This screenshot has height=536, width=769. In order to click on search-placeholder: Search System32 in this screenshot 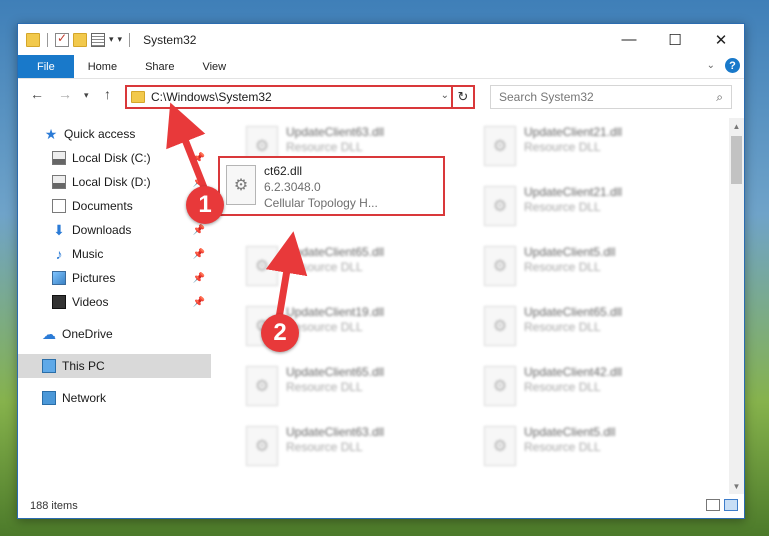, I will do `click(546, 97)`.